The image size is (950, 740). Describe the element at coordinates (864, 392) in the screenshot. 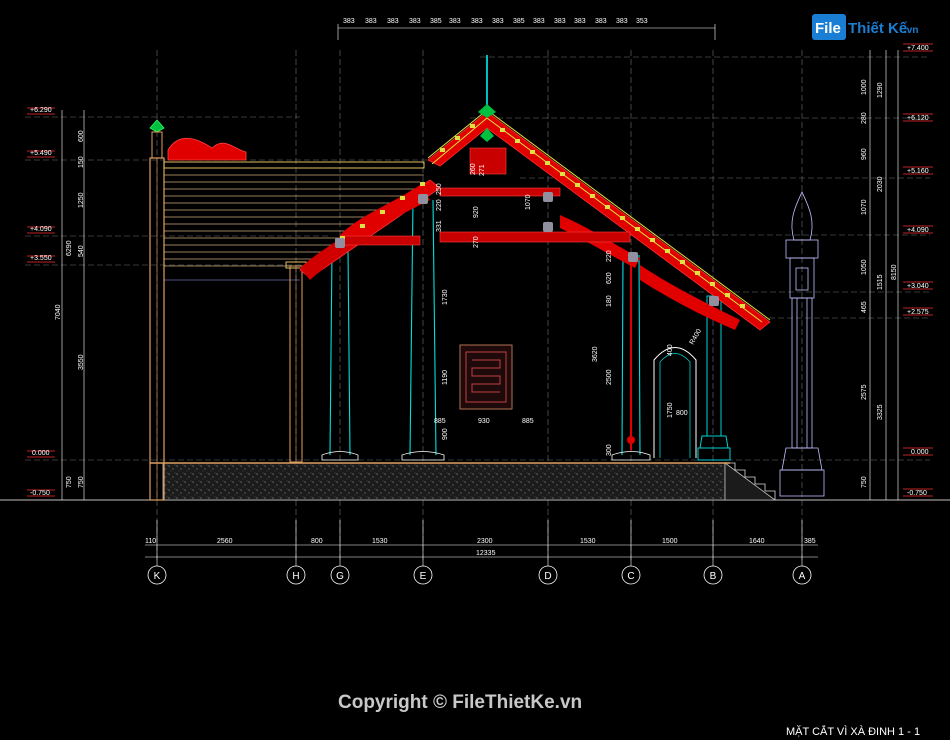

I see `vdim: 2575` at that location.